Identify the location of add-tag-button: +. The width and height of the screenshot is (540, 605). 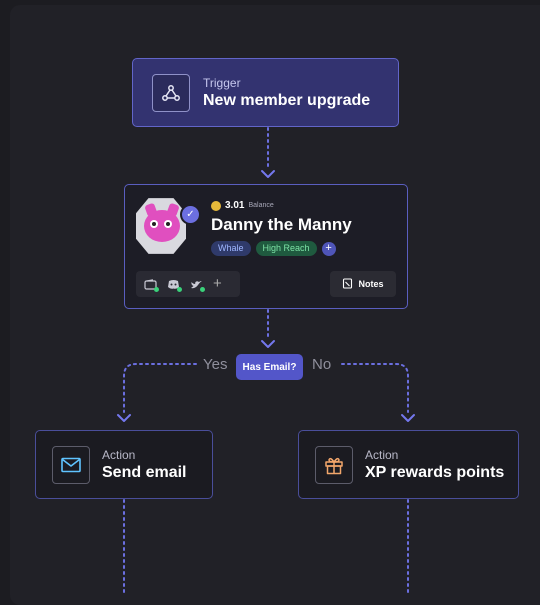
(328, 248).